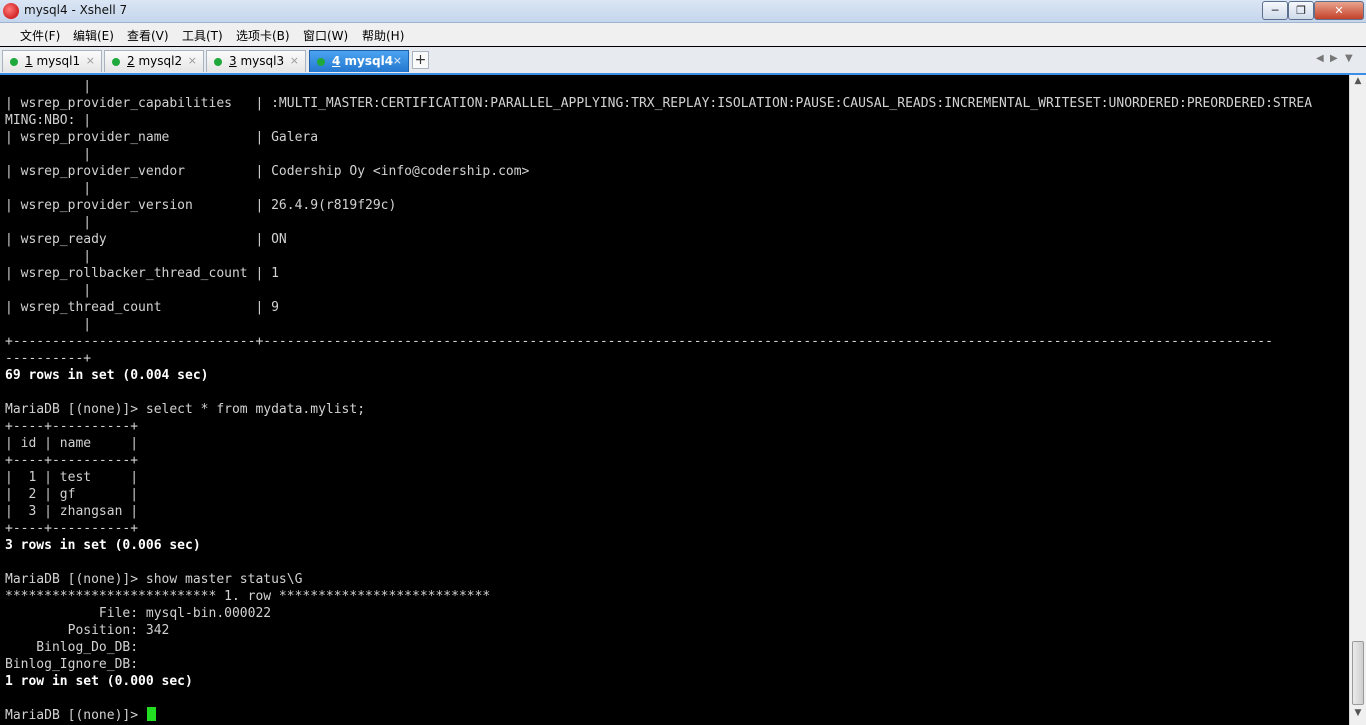 The height and width of the screenshot is (725, 1366). I want to click on terminal-line: | id | name |, so click(71, 443).